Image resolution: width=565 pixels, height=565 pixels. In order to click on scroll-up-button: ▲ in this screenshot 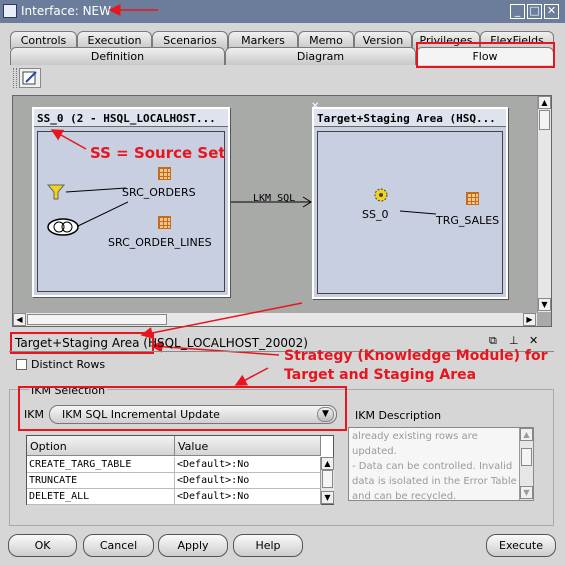, I will do `click(544, 102)`.